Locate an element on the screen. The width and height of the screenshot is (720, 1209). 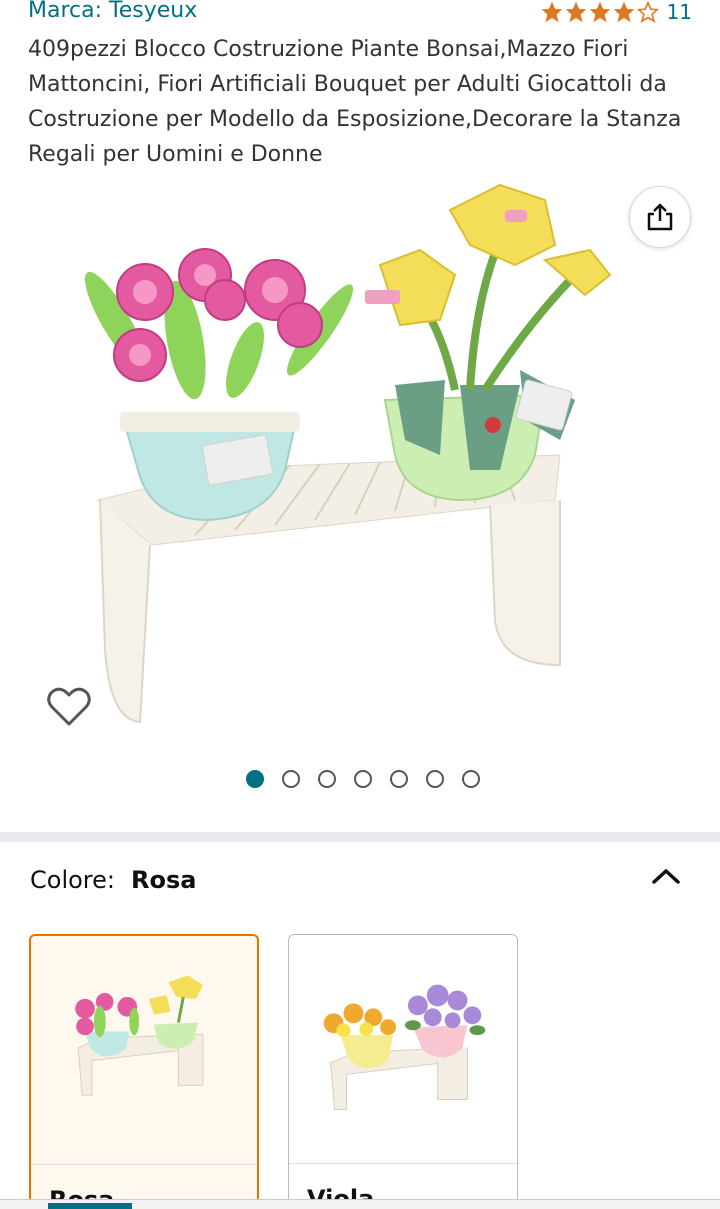
variation-header: Colore: Rosa is located at coordinates (113, 880).